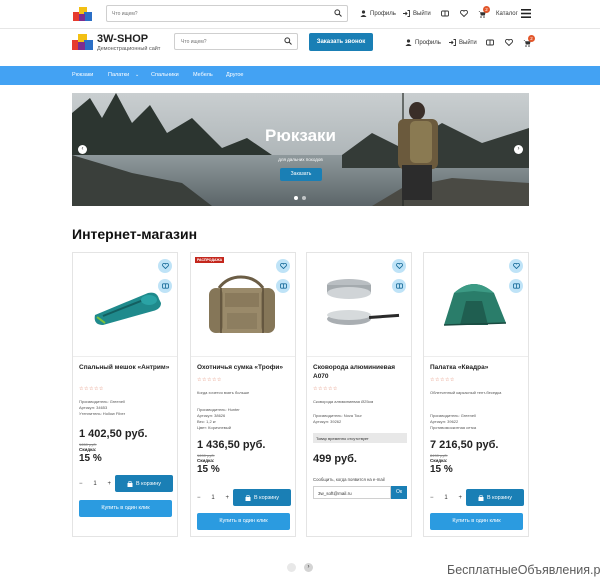 The image size is (600, 586). Describe the element at coordinates (83, 14) in the screenshot. I see `logo-mini-icon` at that location.